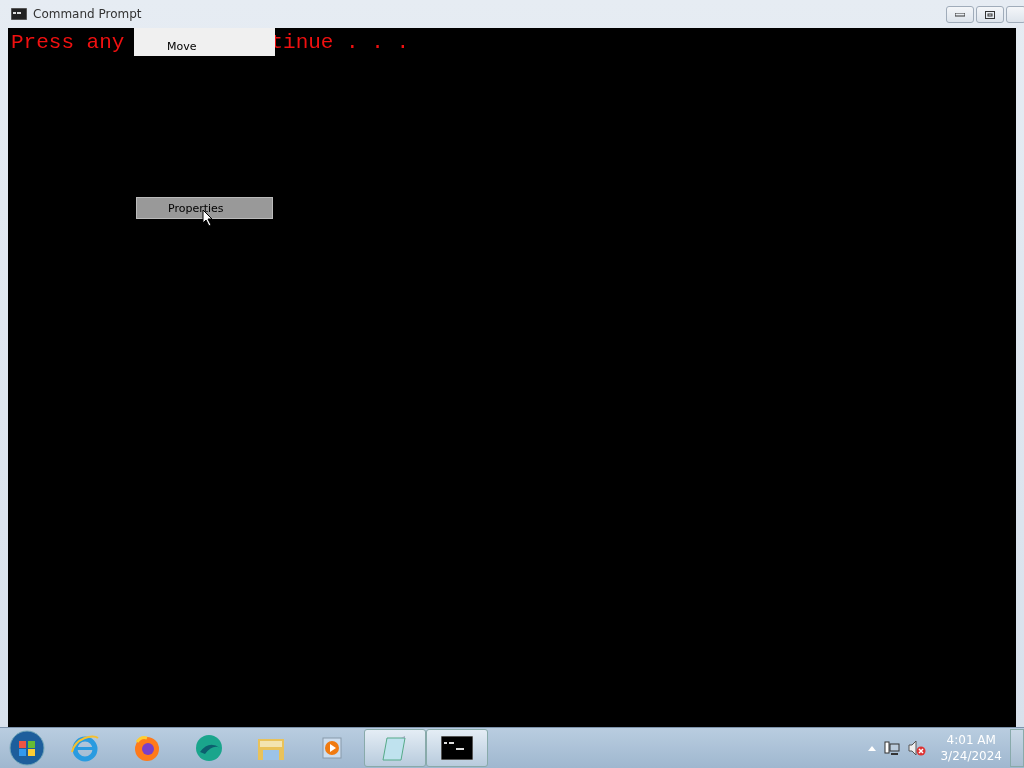  What do you see at coordinates (960, 14) in the screenshot?
I see `minimize-icon` at bounding box center [960, 14].